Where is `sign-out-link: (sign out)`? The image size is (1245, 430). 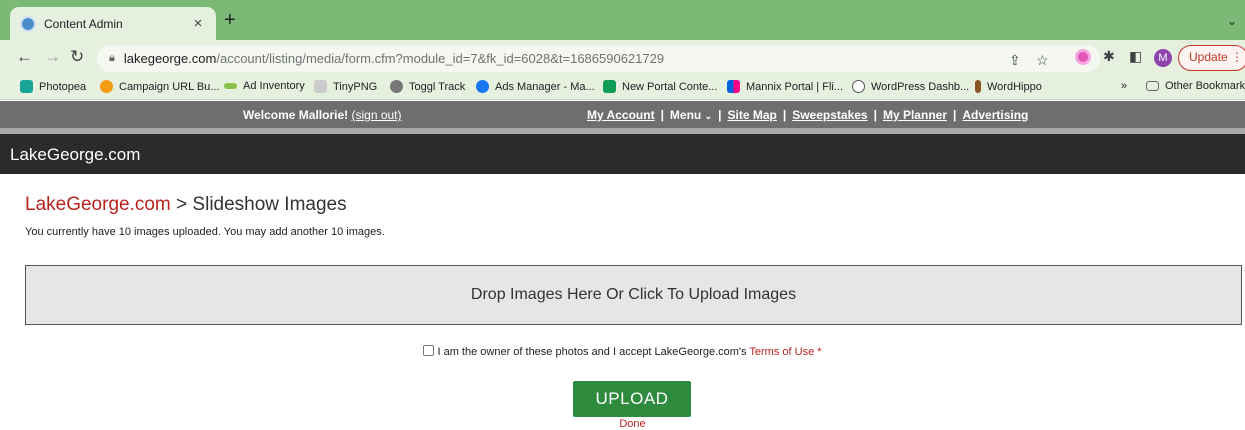 sign-out-link: (sign out) is located at coordinates (376, 115).